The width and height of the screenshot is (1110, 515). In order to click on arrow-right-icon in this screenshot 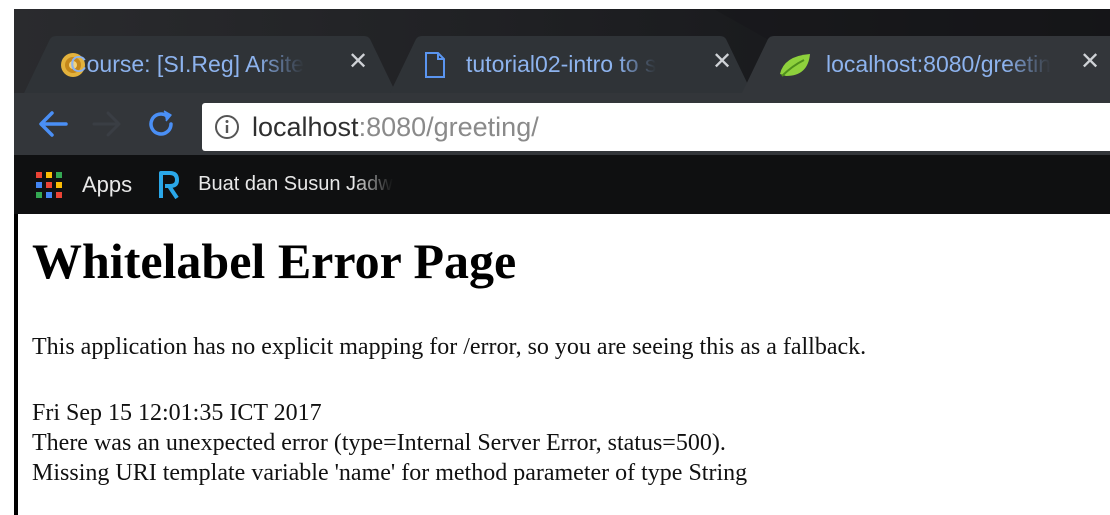, I will do `click(106, 124)`.